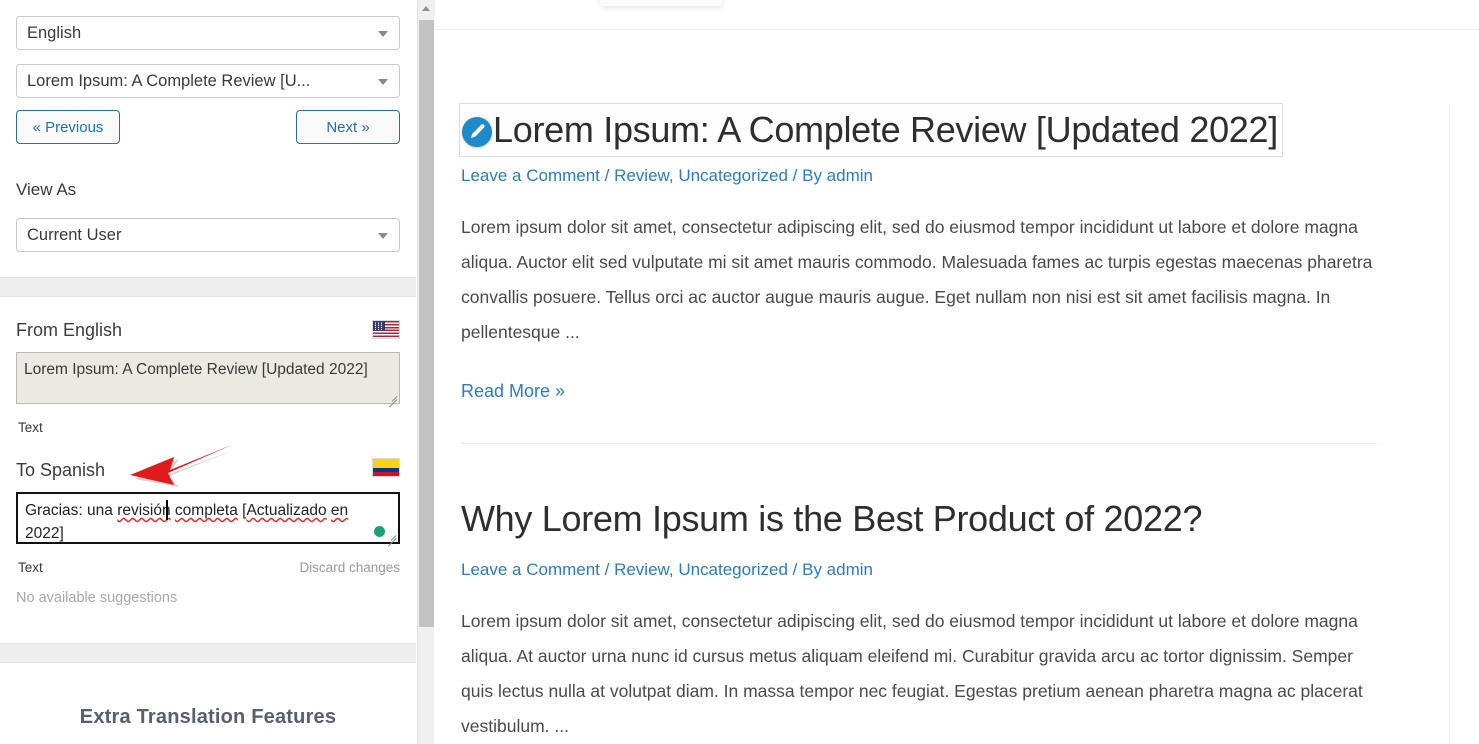 Image resolution: width=1479 pixels, height=744 pixels. Describe the element at coordinates (513, 391) in the screenshot. I see `read-more-link: Read More »` at that location.